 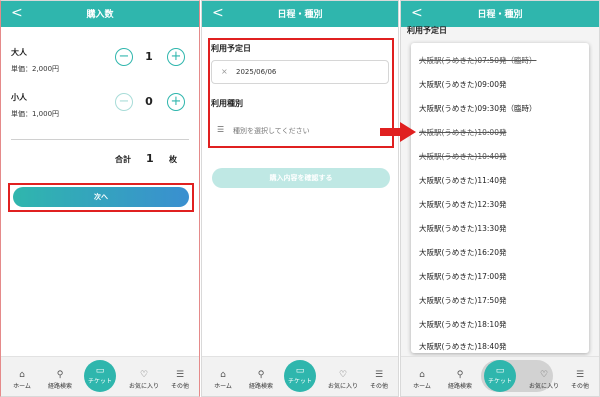 What do you see at coordinates (150, 158) in the screenshot?
I see `total-quantity: 1` at bounding box center [150, 158].